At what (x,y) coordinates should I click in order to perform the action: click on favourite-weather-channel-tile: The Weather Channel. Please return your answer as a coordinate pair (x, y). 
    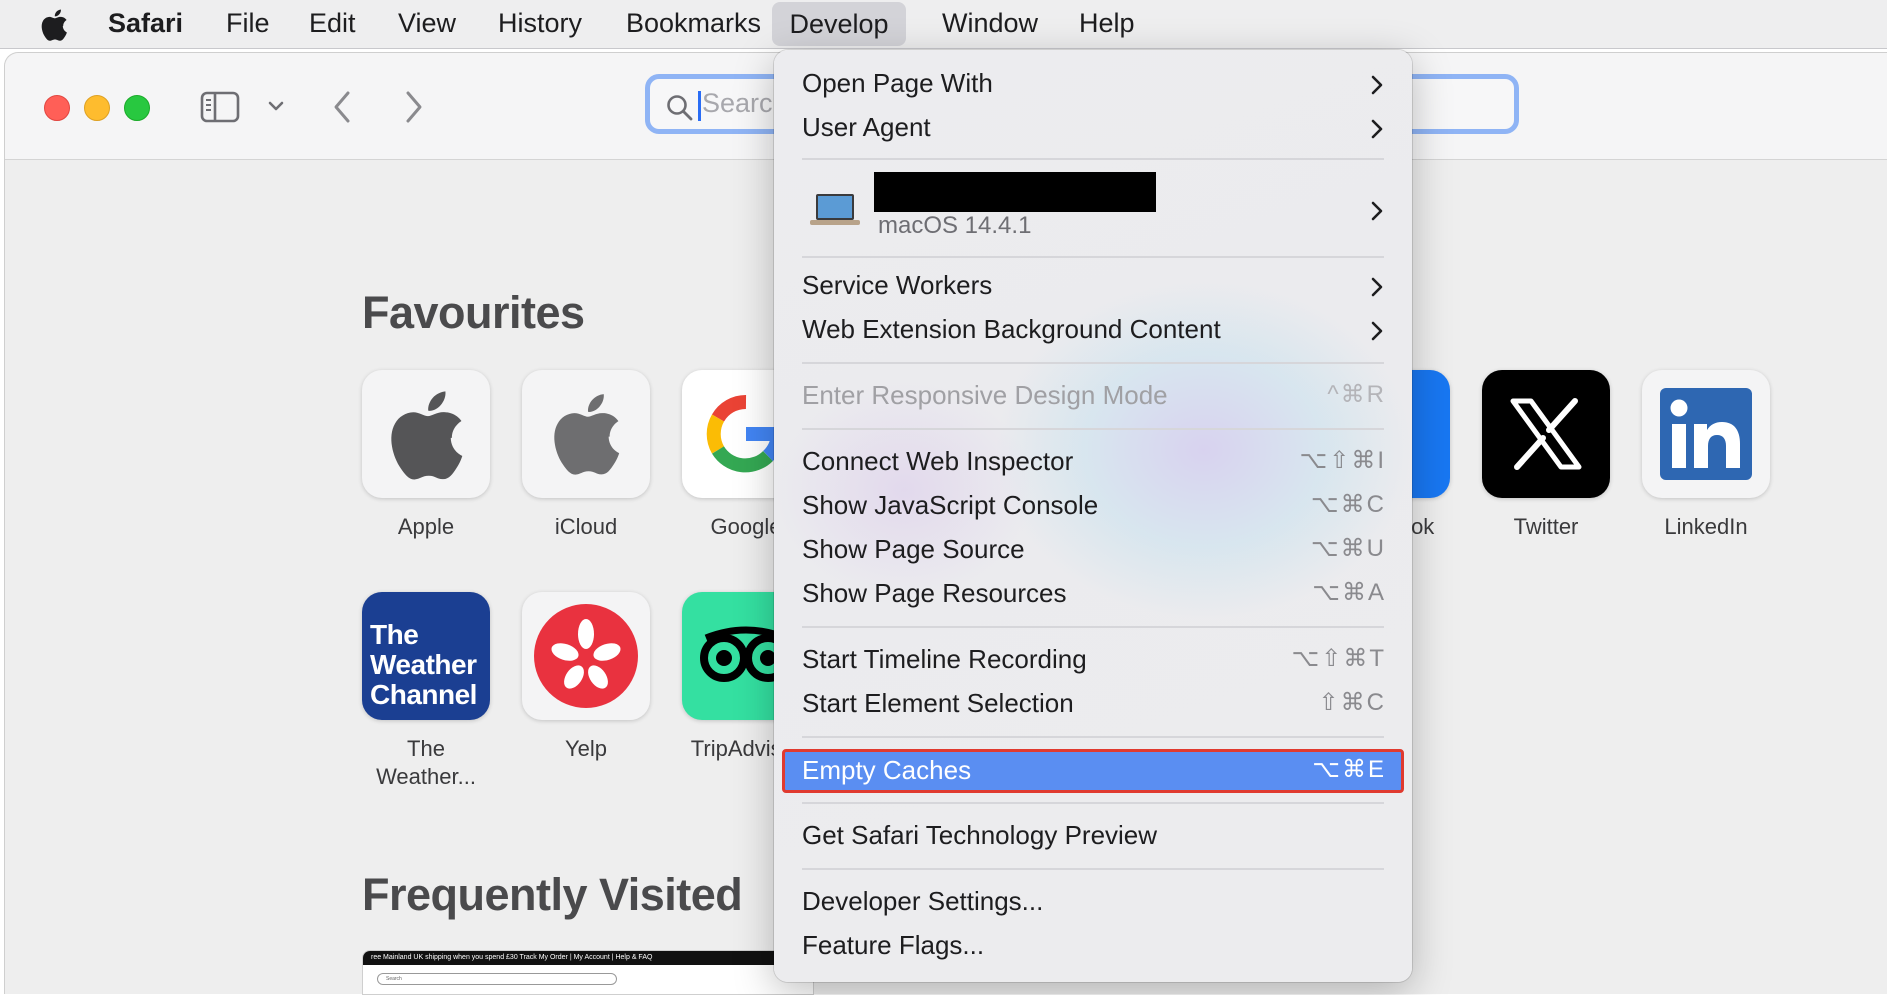
    Looking at the image, I should click on (426, 656).